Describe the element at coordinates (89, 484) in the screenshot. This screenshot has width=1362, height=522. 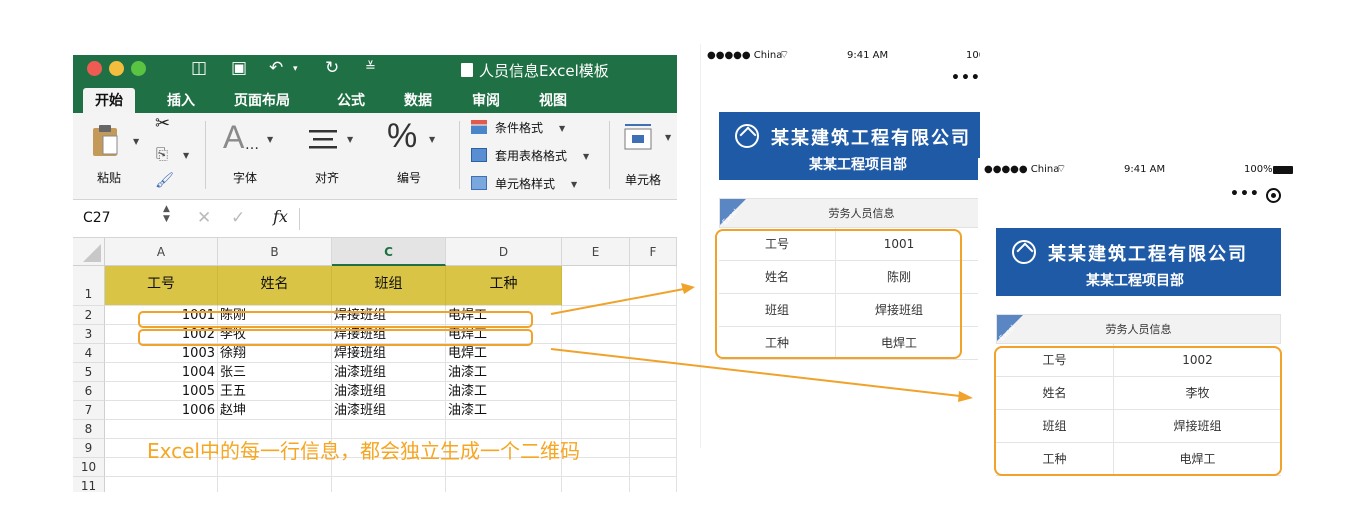
I see `row-header: 11` at that location.